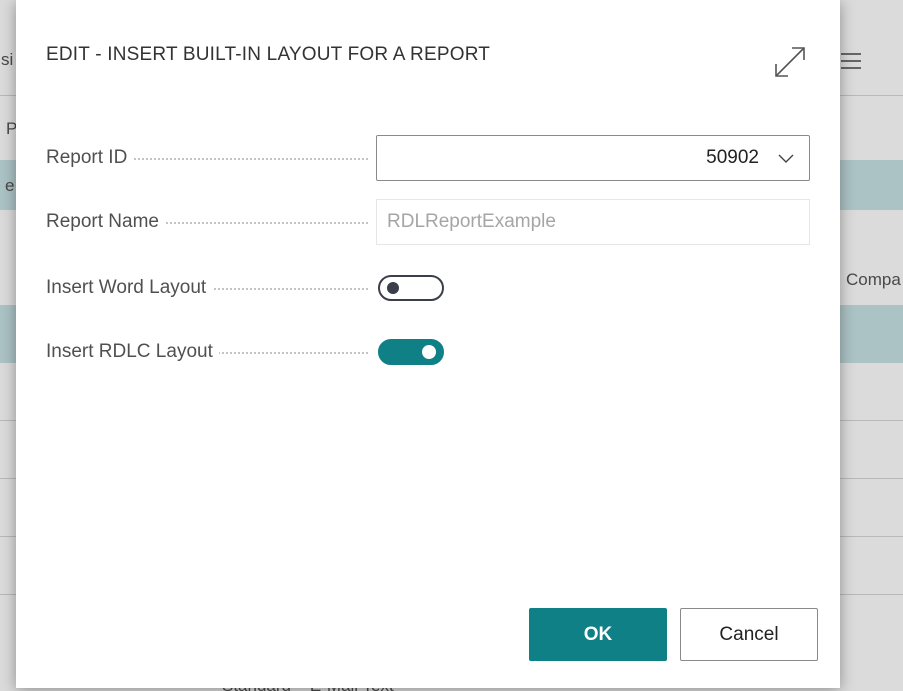 The width and height of the screenshot is (903, 691). I want to click on report-name-field: RDLReportExample, so click(593, 222).